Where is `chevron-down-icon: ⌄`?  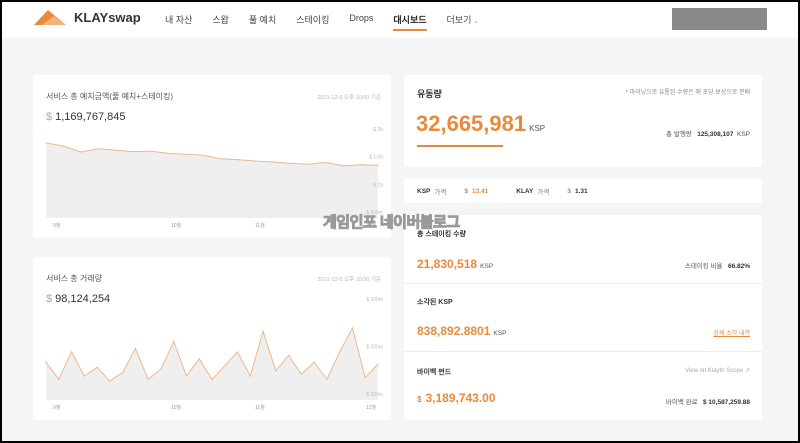
chevron-down-icon: ⌄ is located at coordinates (476, 21).